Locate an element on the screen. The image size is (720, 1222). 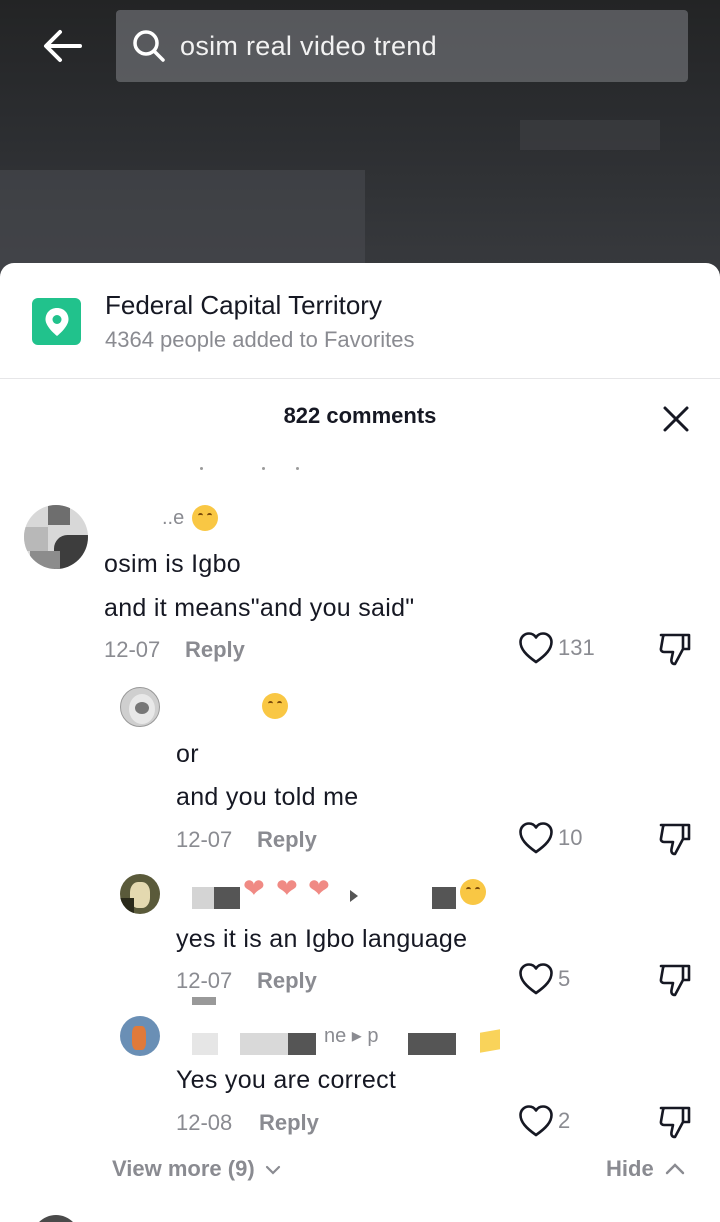
search-input: osim real video trend is located at coordinates (402, 46).